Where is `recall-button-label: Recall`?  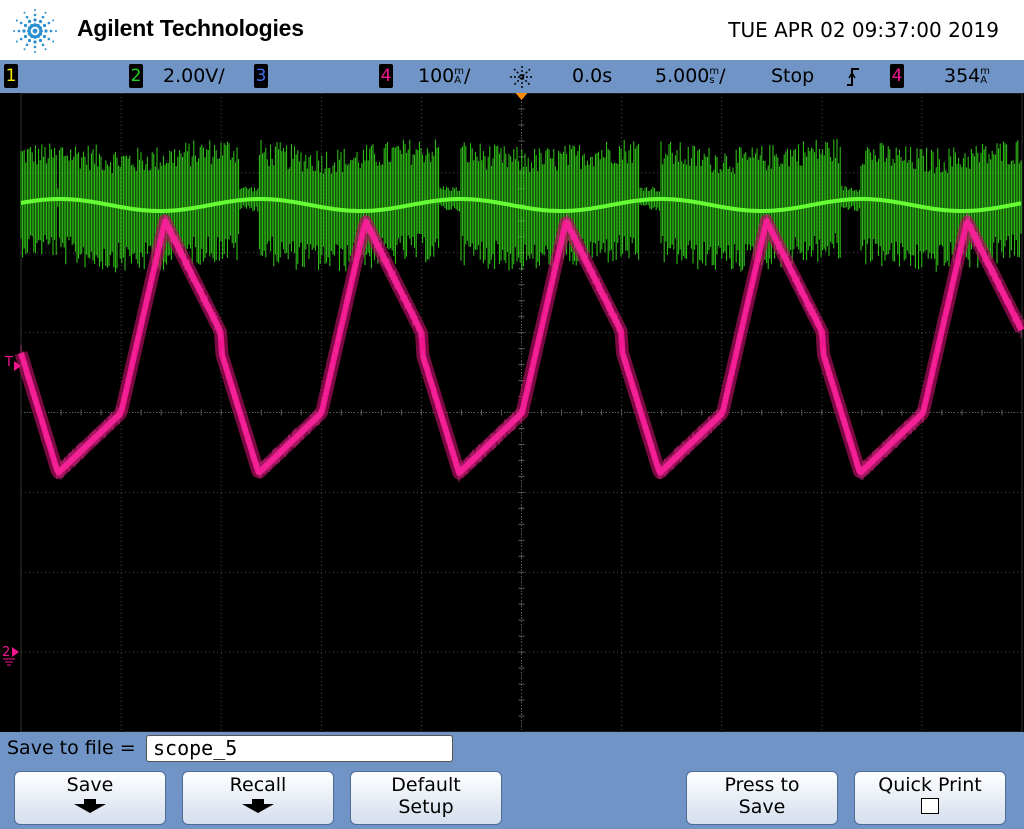
recall-button-label: Recall is located at coordinates (258, 785).